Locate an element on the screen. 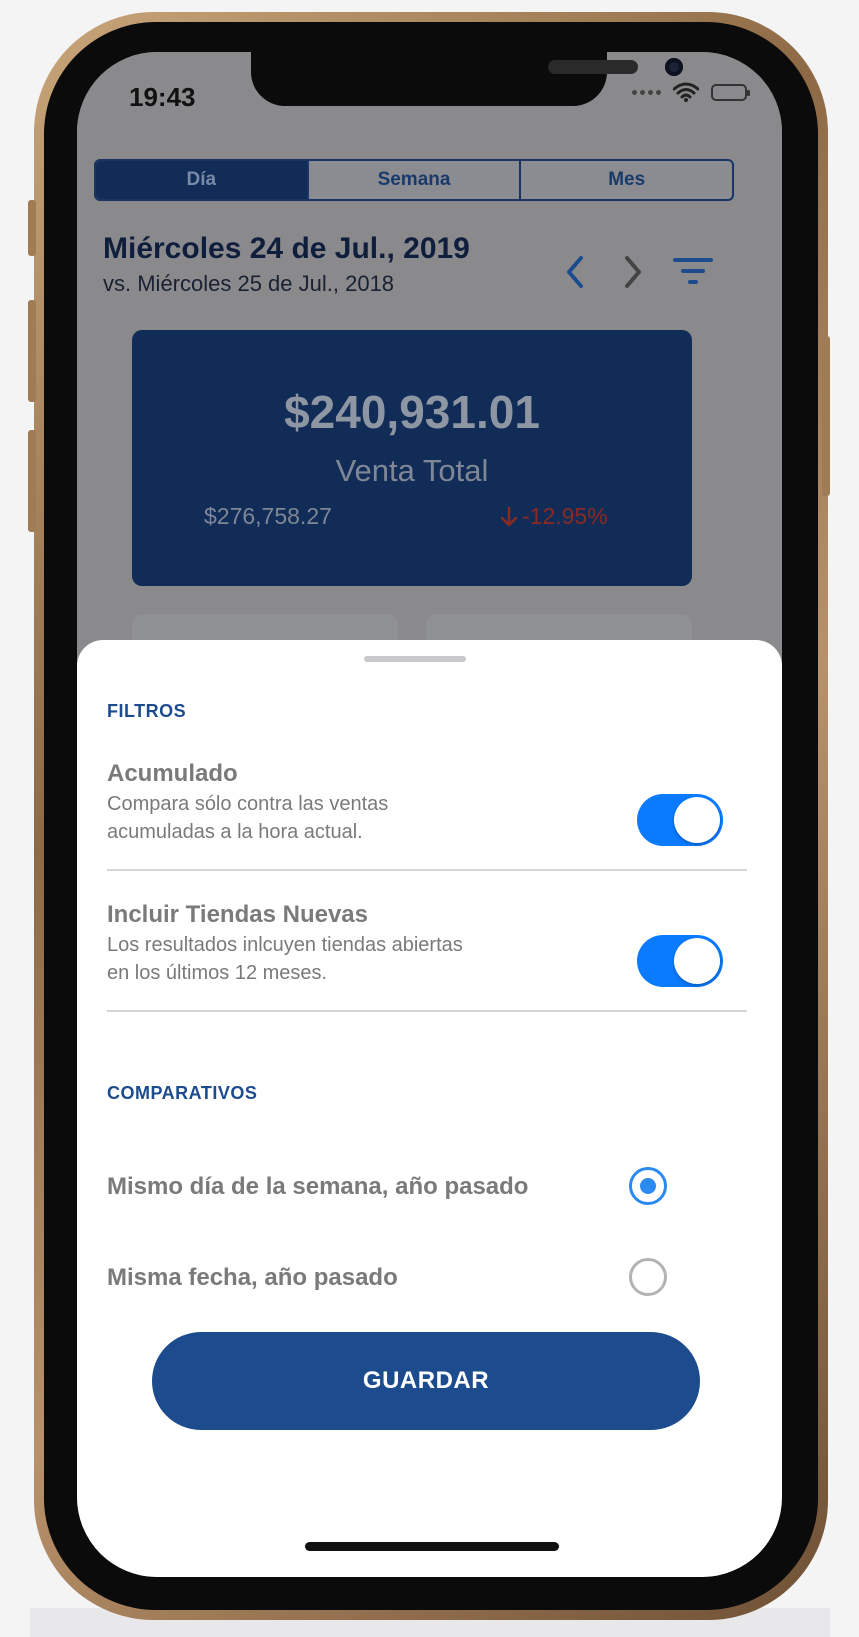 The height and width of the screenshot is (1637, 859). wifi-icon is located at coordinates (686, 92).